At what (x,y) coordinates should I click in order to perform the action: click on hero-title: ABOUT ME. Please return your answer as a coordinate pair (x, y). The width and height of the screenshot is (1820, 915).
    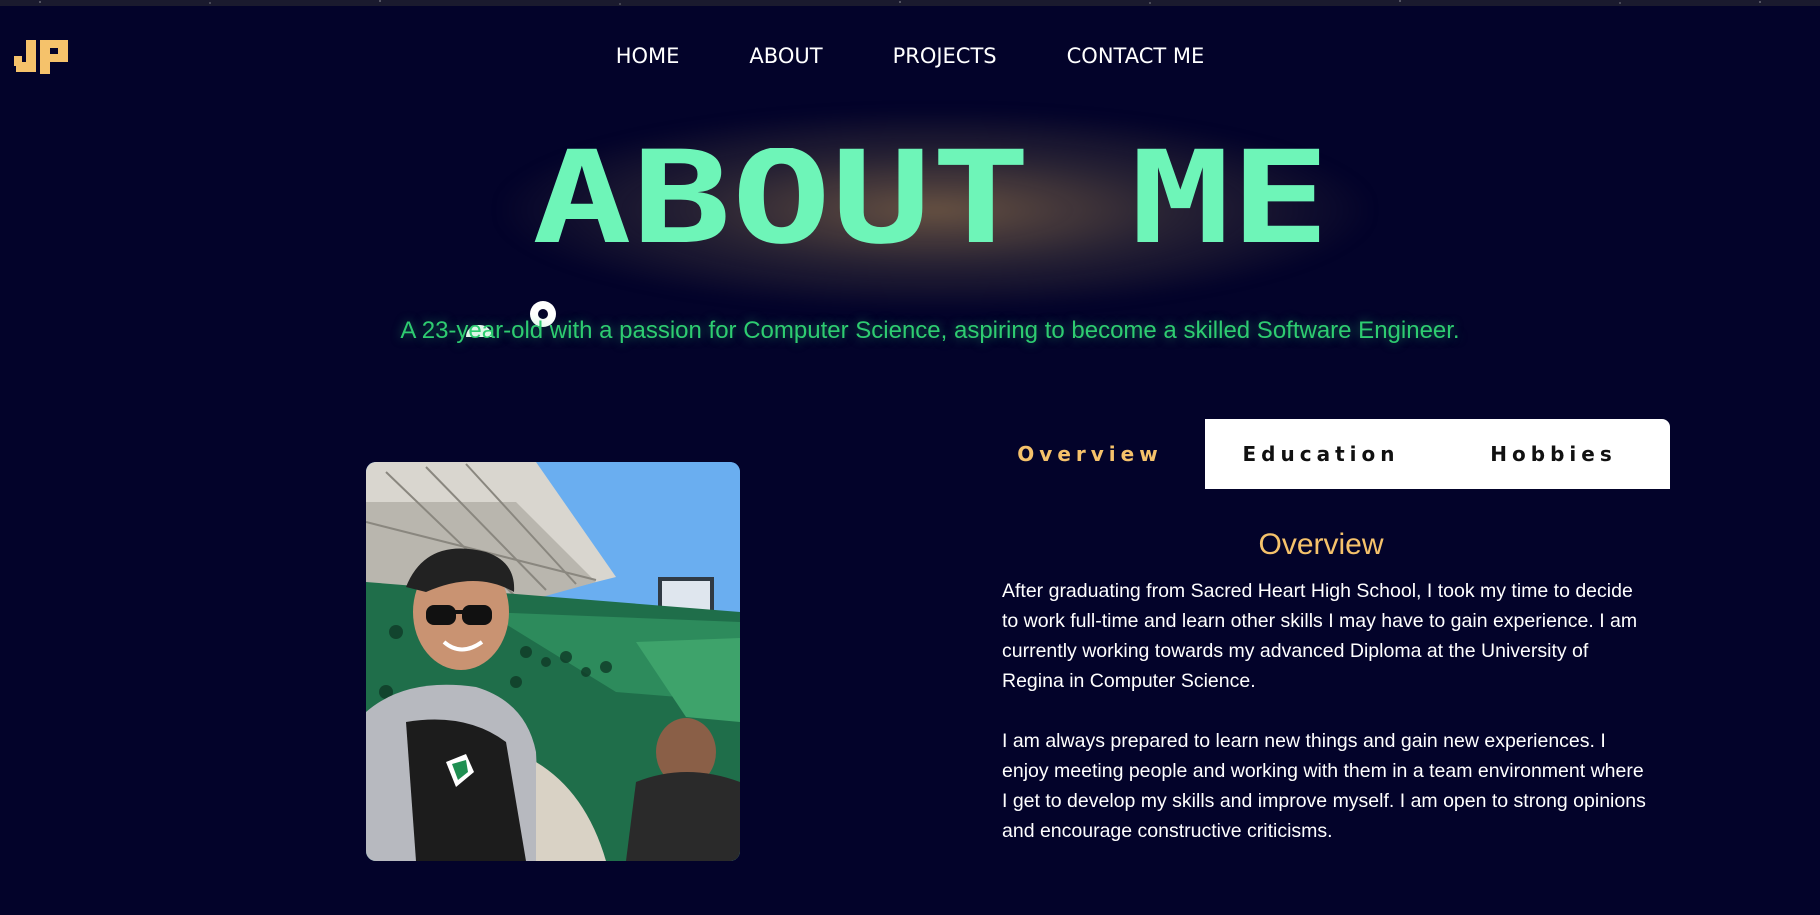
    Looking at the image, I should click on (931, 197).